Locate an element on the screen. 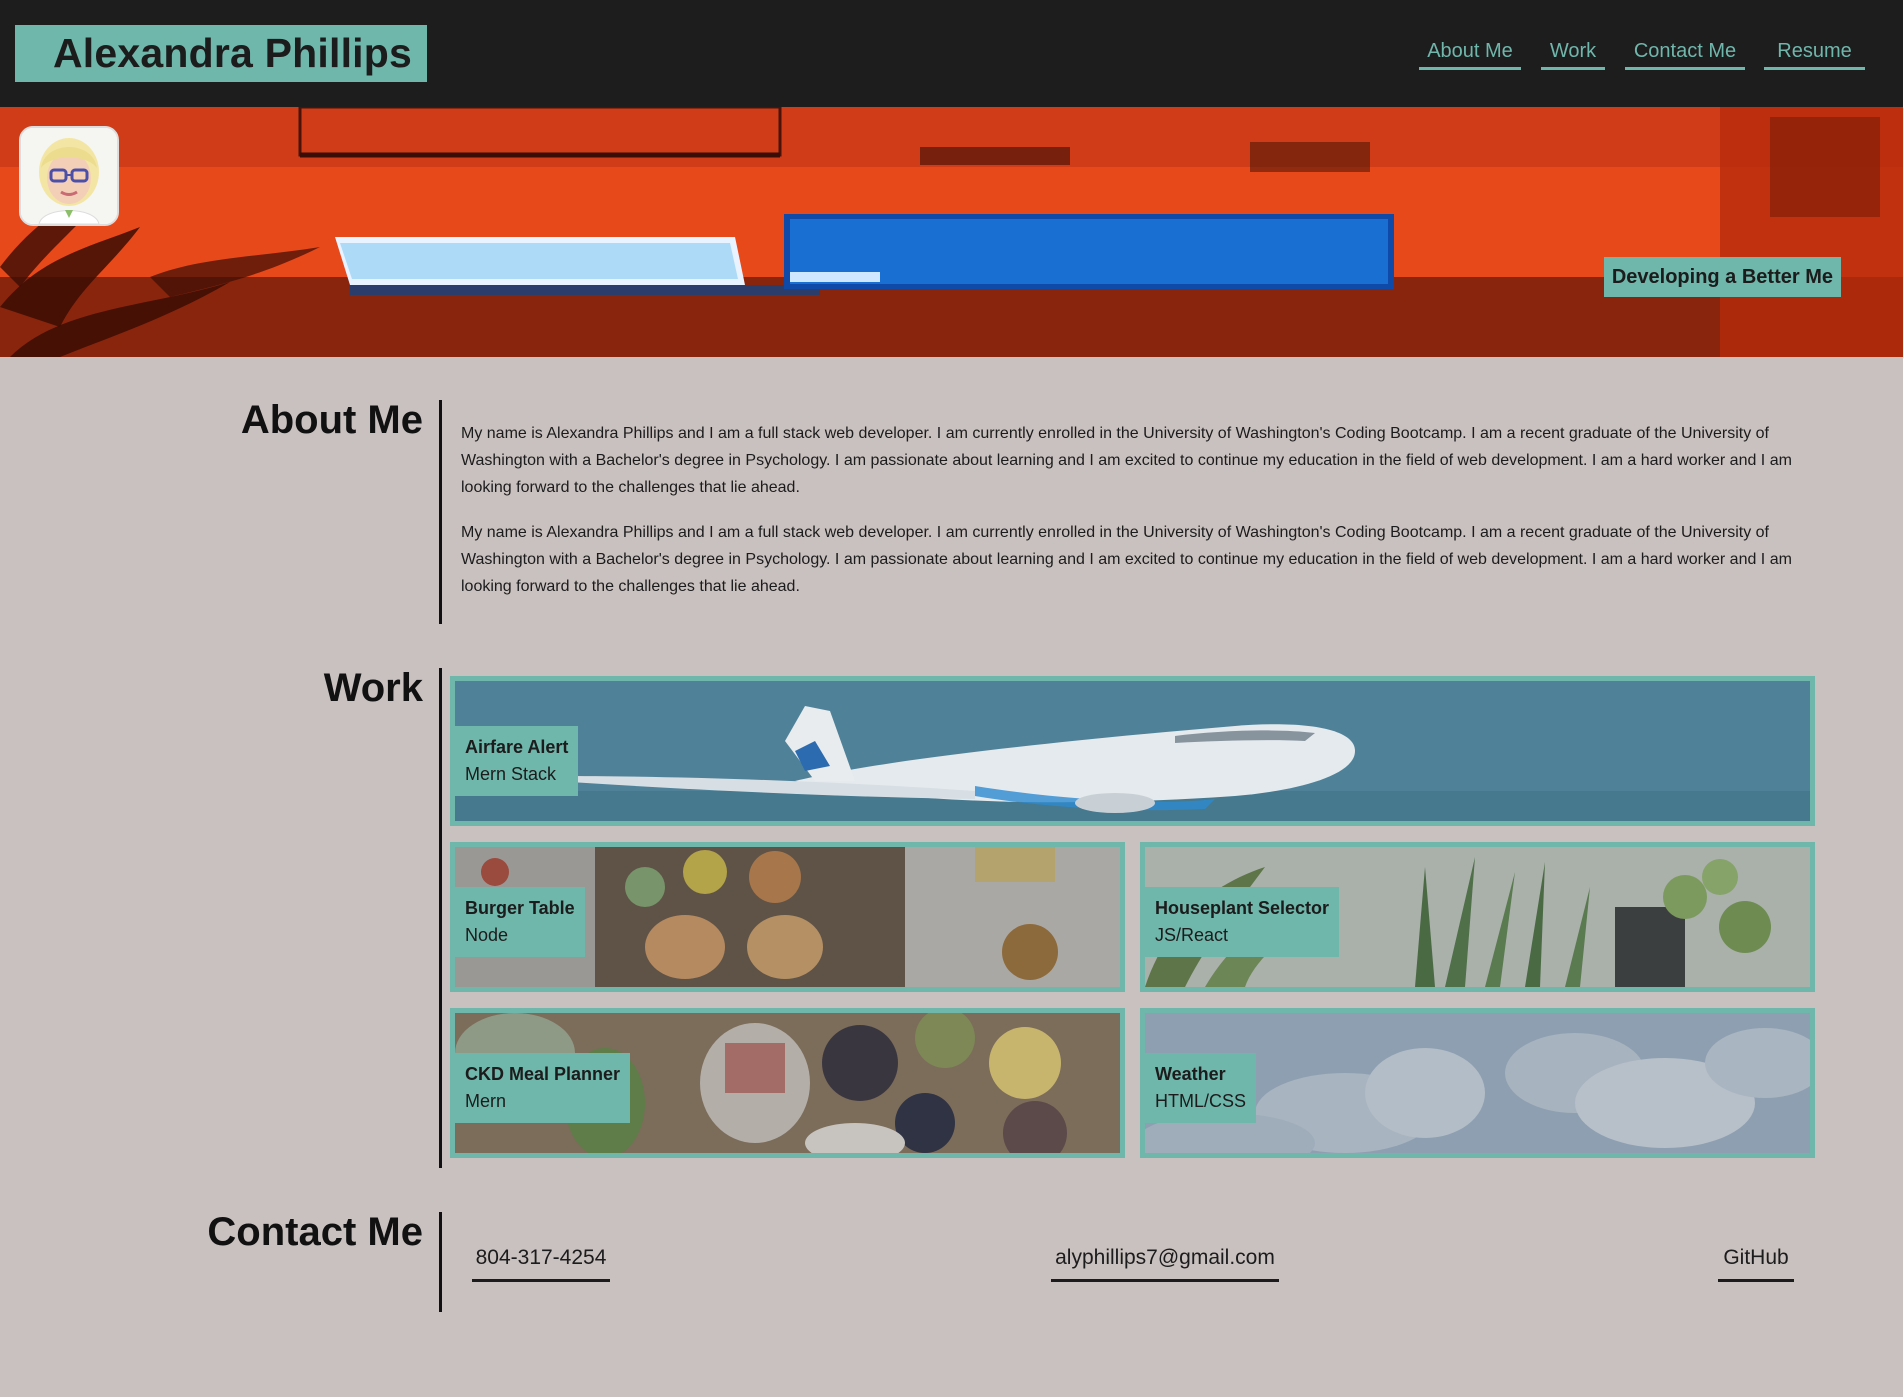 The width and height of the screenshot is (1903, 1397). about-heading: About Me is located at coordinates (331, 420).